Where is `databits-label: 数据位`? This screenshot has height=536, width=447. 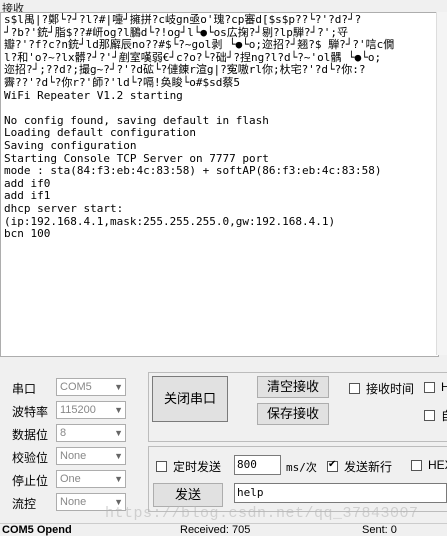 databits-label: 数据位 is located at coordinates (30, 435).